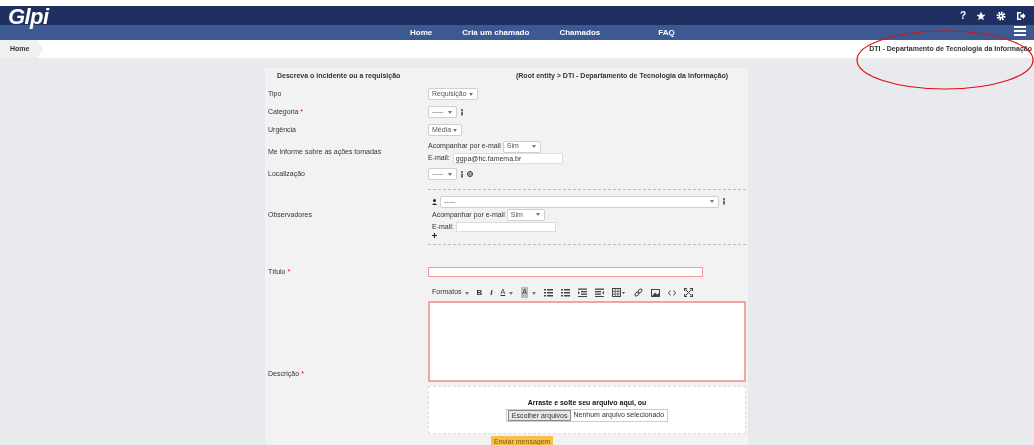 This screenshot has width=1034, height=445. What do you see at coordinates (638, 292) in the screenshot?
I see `link-icon` at bounding box center [638, 292].